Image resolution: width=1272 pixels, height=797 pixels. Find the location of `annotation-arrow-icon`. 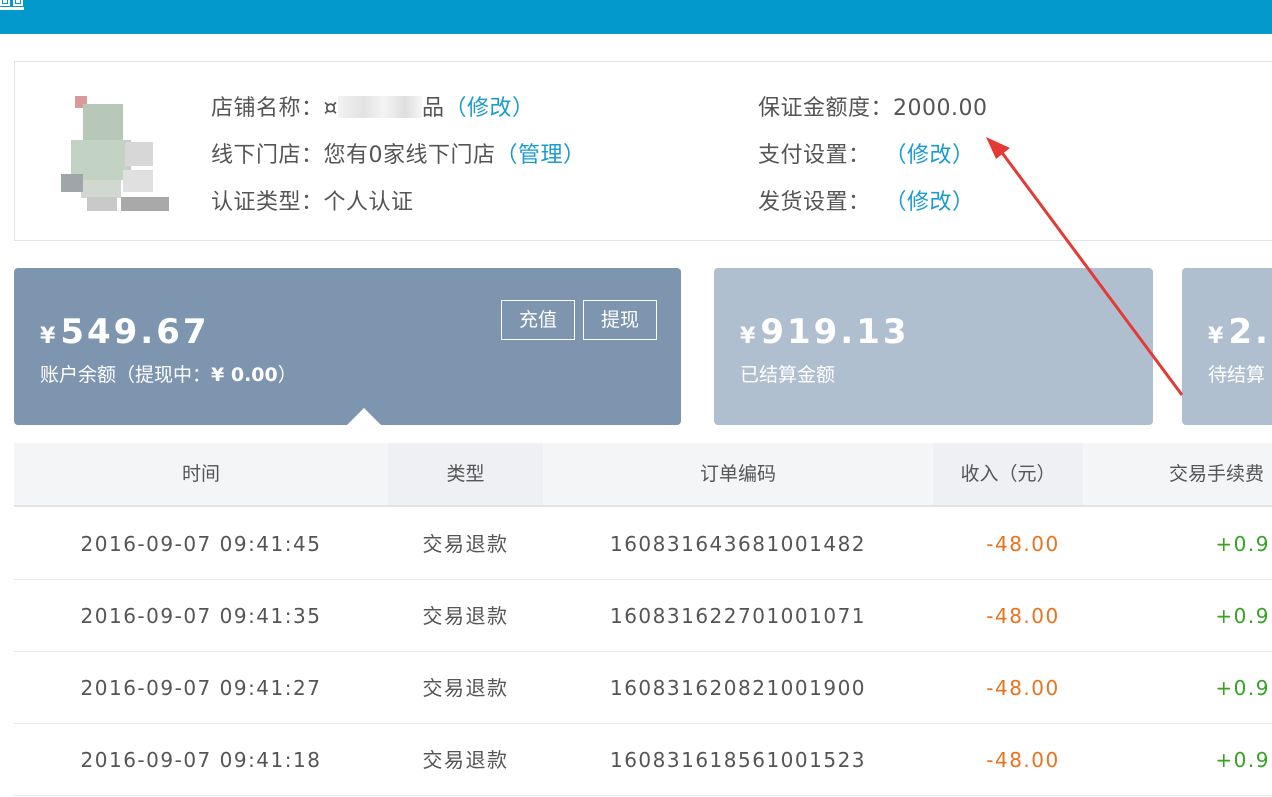

annotation-arrow-icon is located at coordinates (1085, 266).